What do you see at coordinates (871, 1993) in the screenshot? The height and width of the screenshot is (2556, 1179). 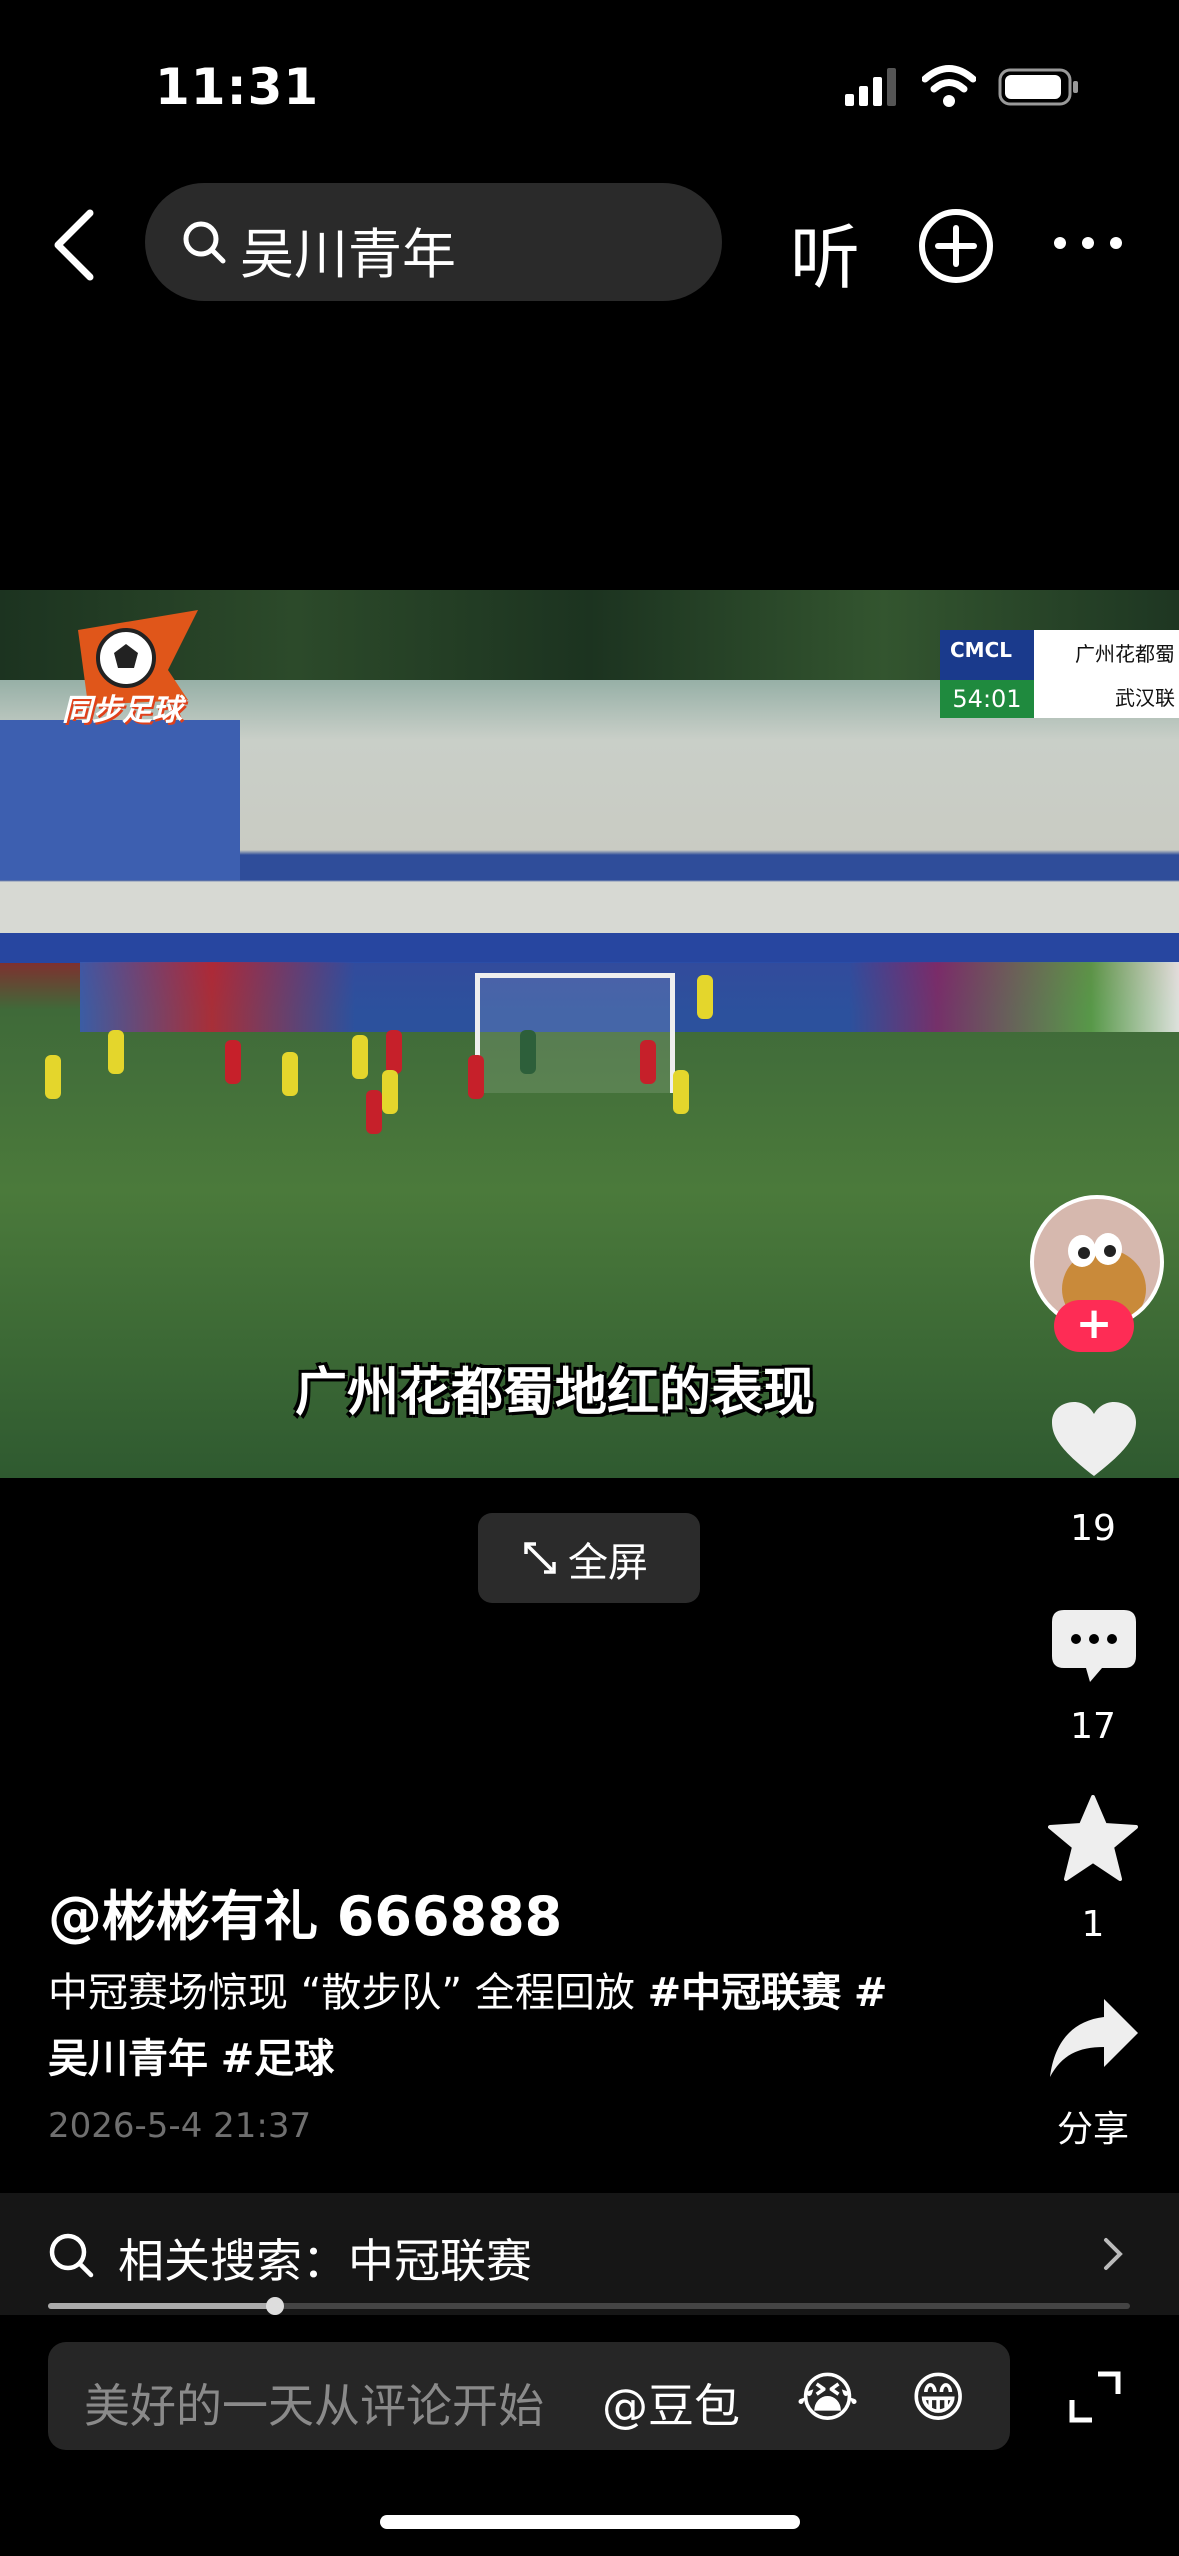 I see `hashtag: #` at bounding box center [871, 1993].